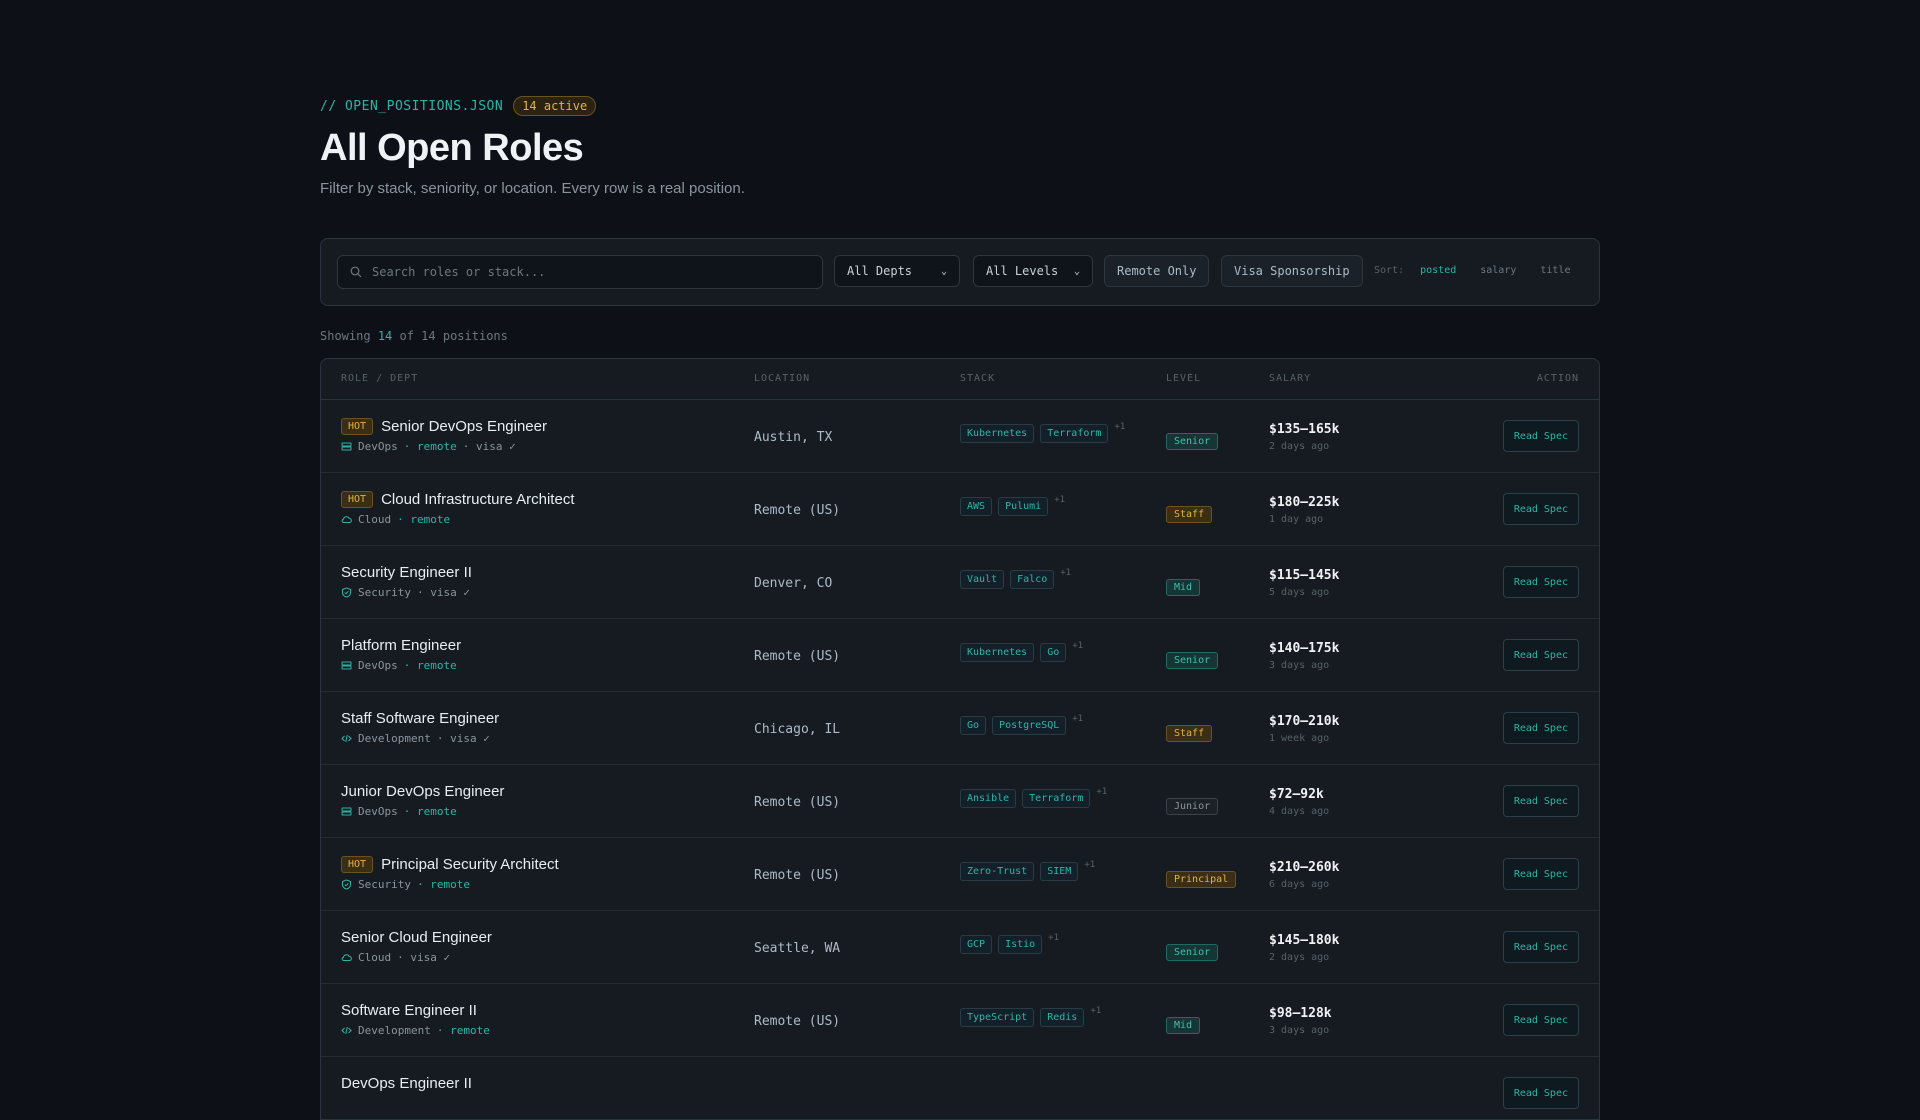 This screenshot has height=1120, width=1920. I want to click on role-title: Senior DevOps Engineer, so click(464, 426).